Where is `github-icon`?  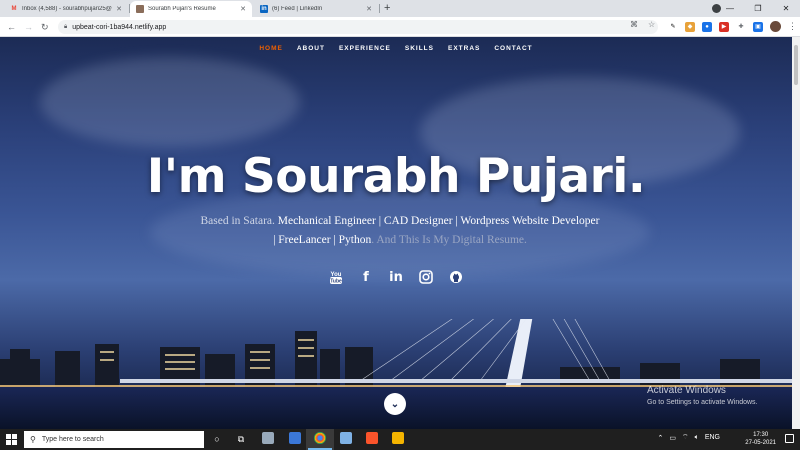 github-icon is located at coordinates (456, 277).